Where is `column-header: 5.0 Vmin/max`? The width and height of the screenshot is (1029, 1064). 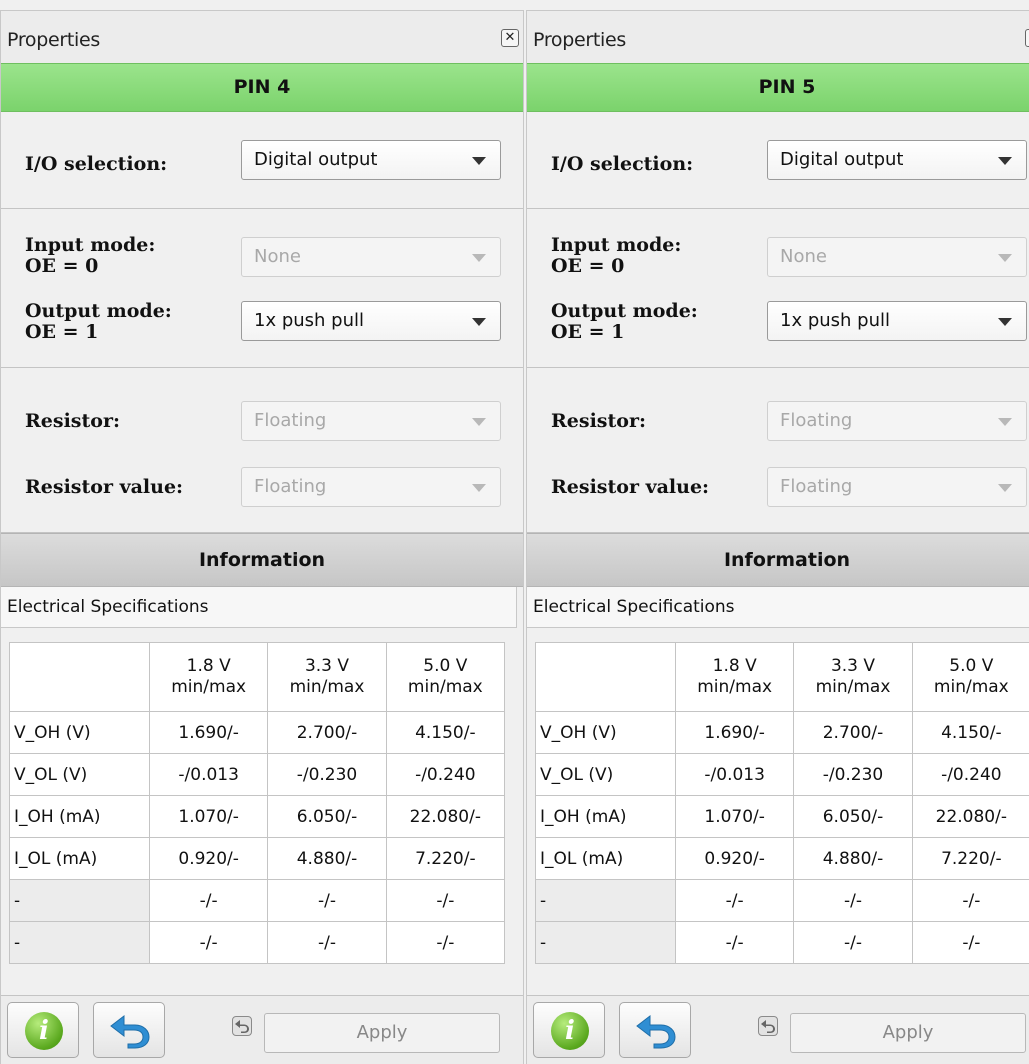 column-header: 5.0 Vmin/max is located at coordinates (970, 677).